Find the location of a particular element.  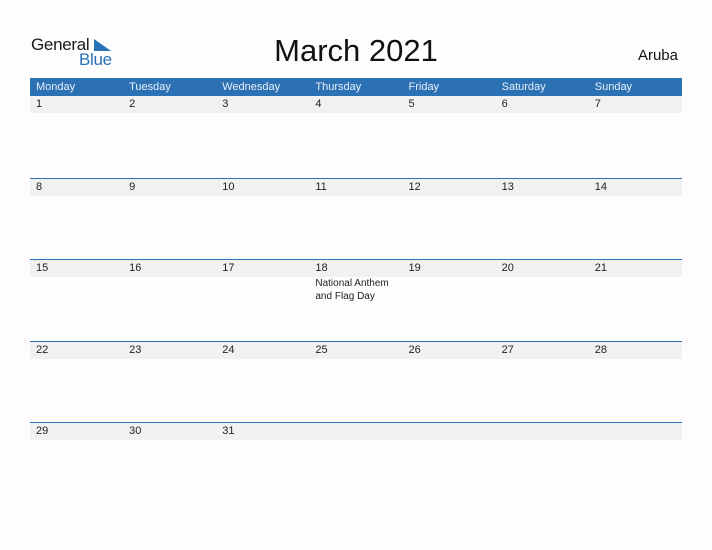

weekday-wednesday: Wednesday is located at coordinates (251, 87).